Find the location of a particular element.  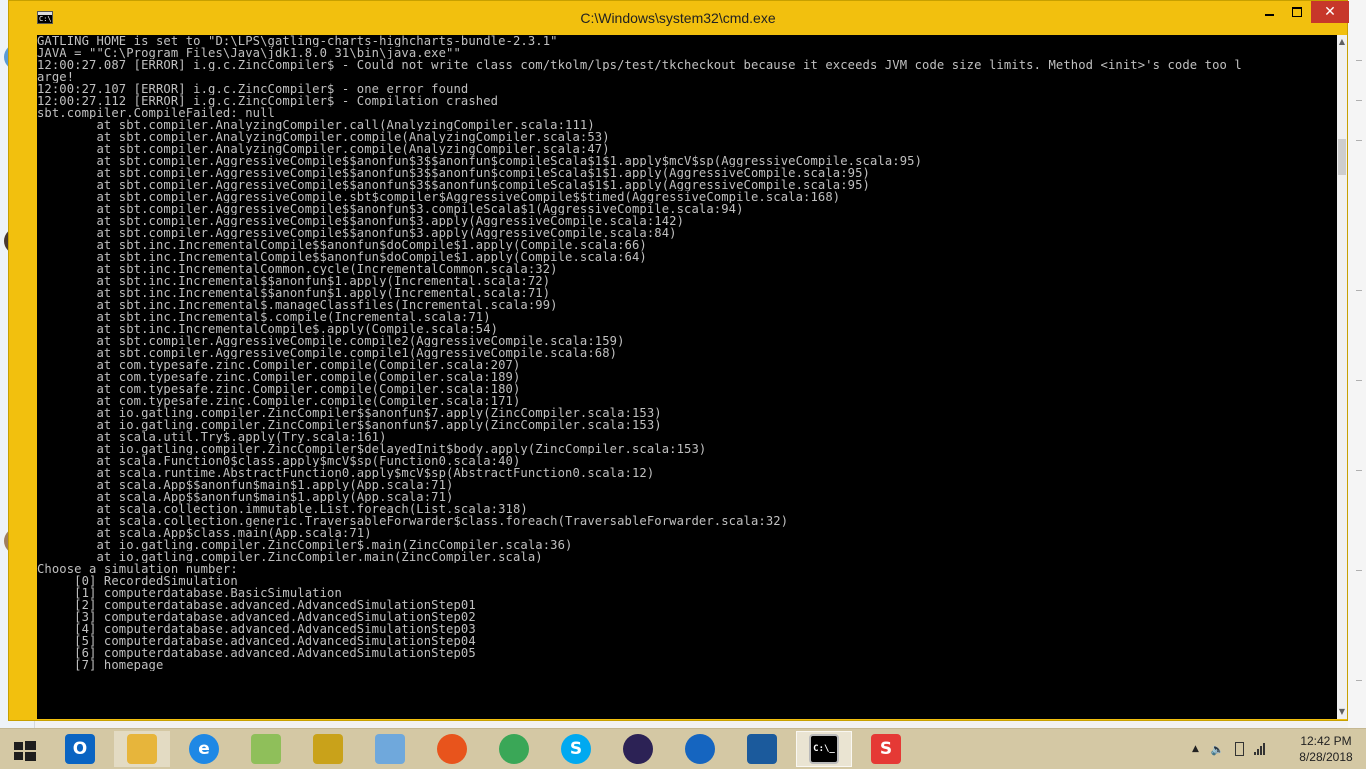

taskbar: Oe S C:\_ S ▲ 🔈 12:42 PM 8/28/2018 is located at coordinates (683, 748).